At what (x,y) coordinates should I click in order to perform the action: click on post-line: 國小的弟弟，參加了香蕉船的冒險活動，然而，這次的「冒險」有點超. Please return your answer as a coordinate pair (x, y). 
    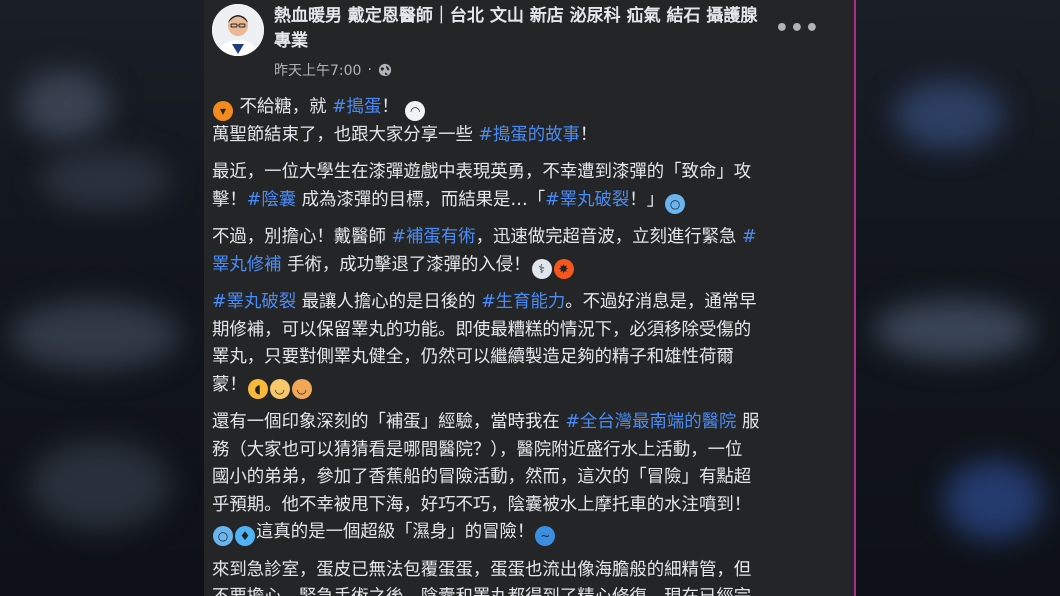
    Looking at the image, I should click on (522, 478).